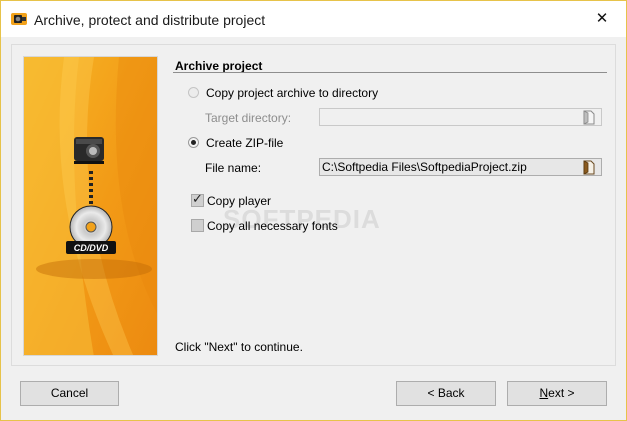  I want to click on projector-icon, so click(89, 150).